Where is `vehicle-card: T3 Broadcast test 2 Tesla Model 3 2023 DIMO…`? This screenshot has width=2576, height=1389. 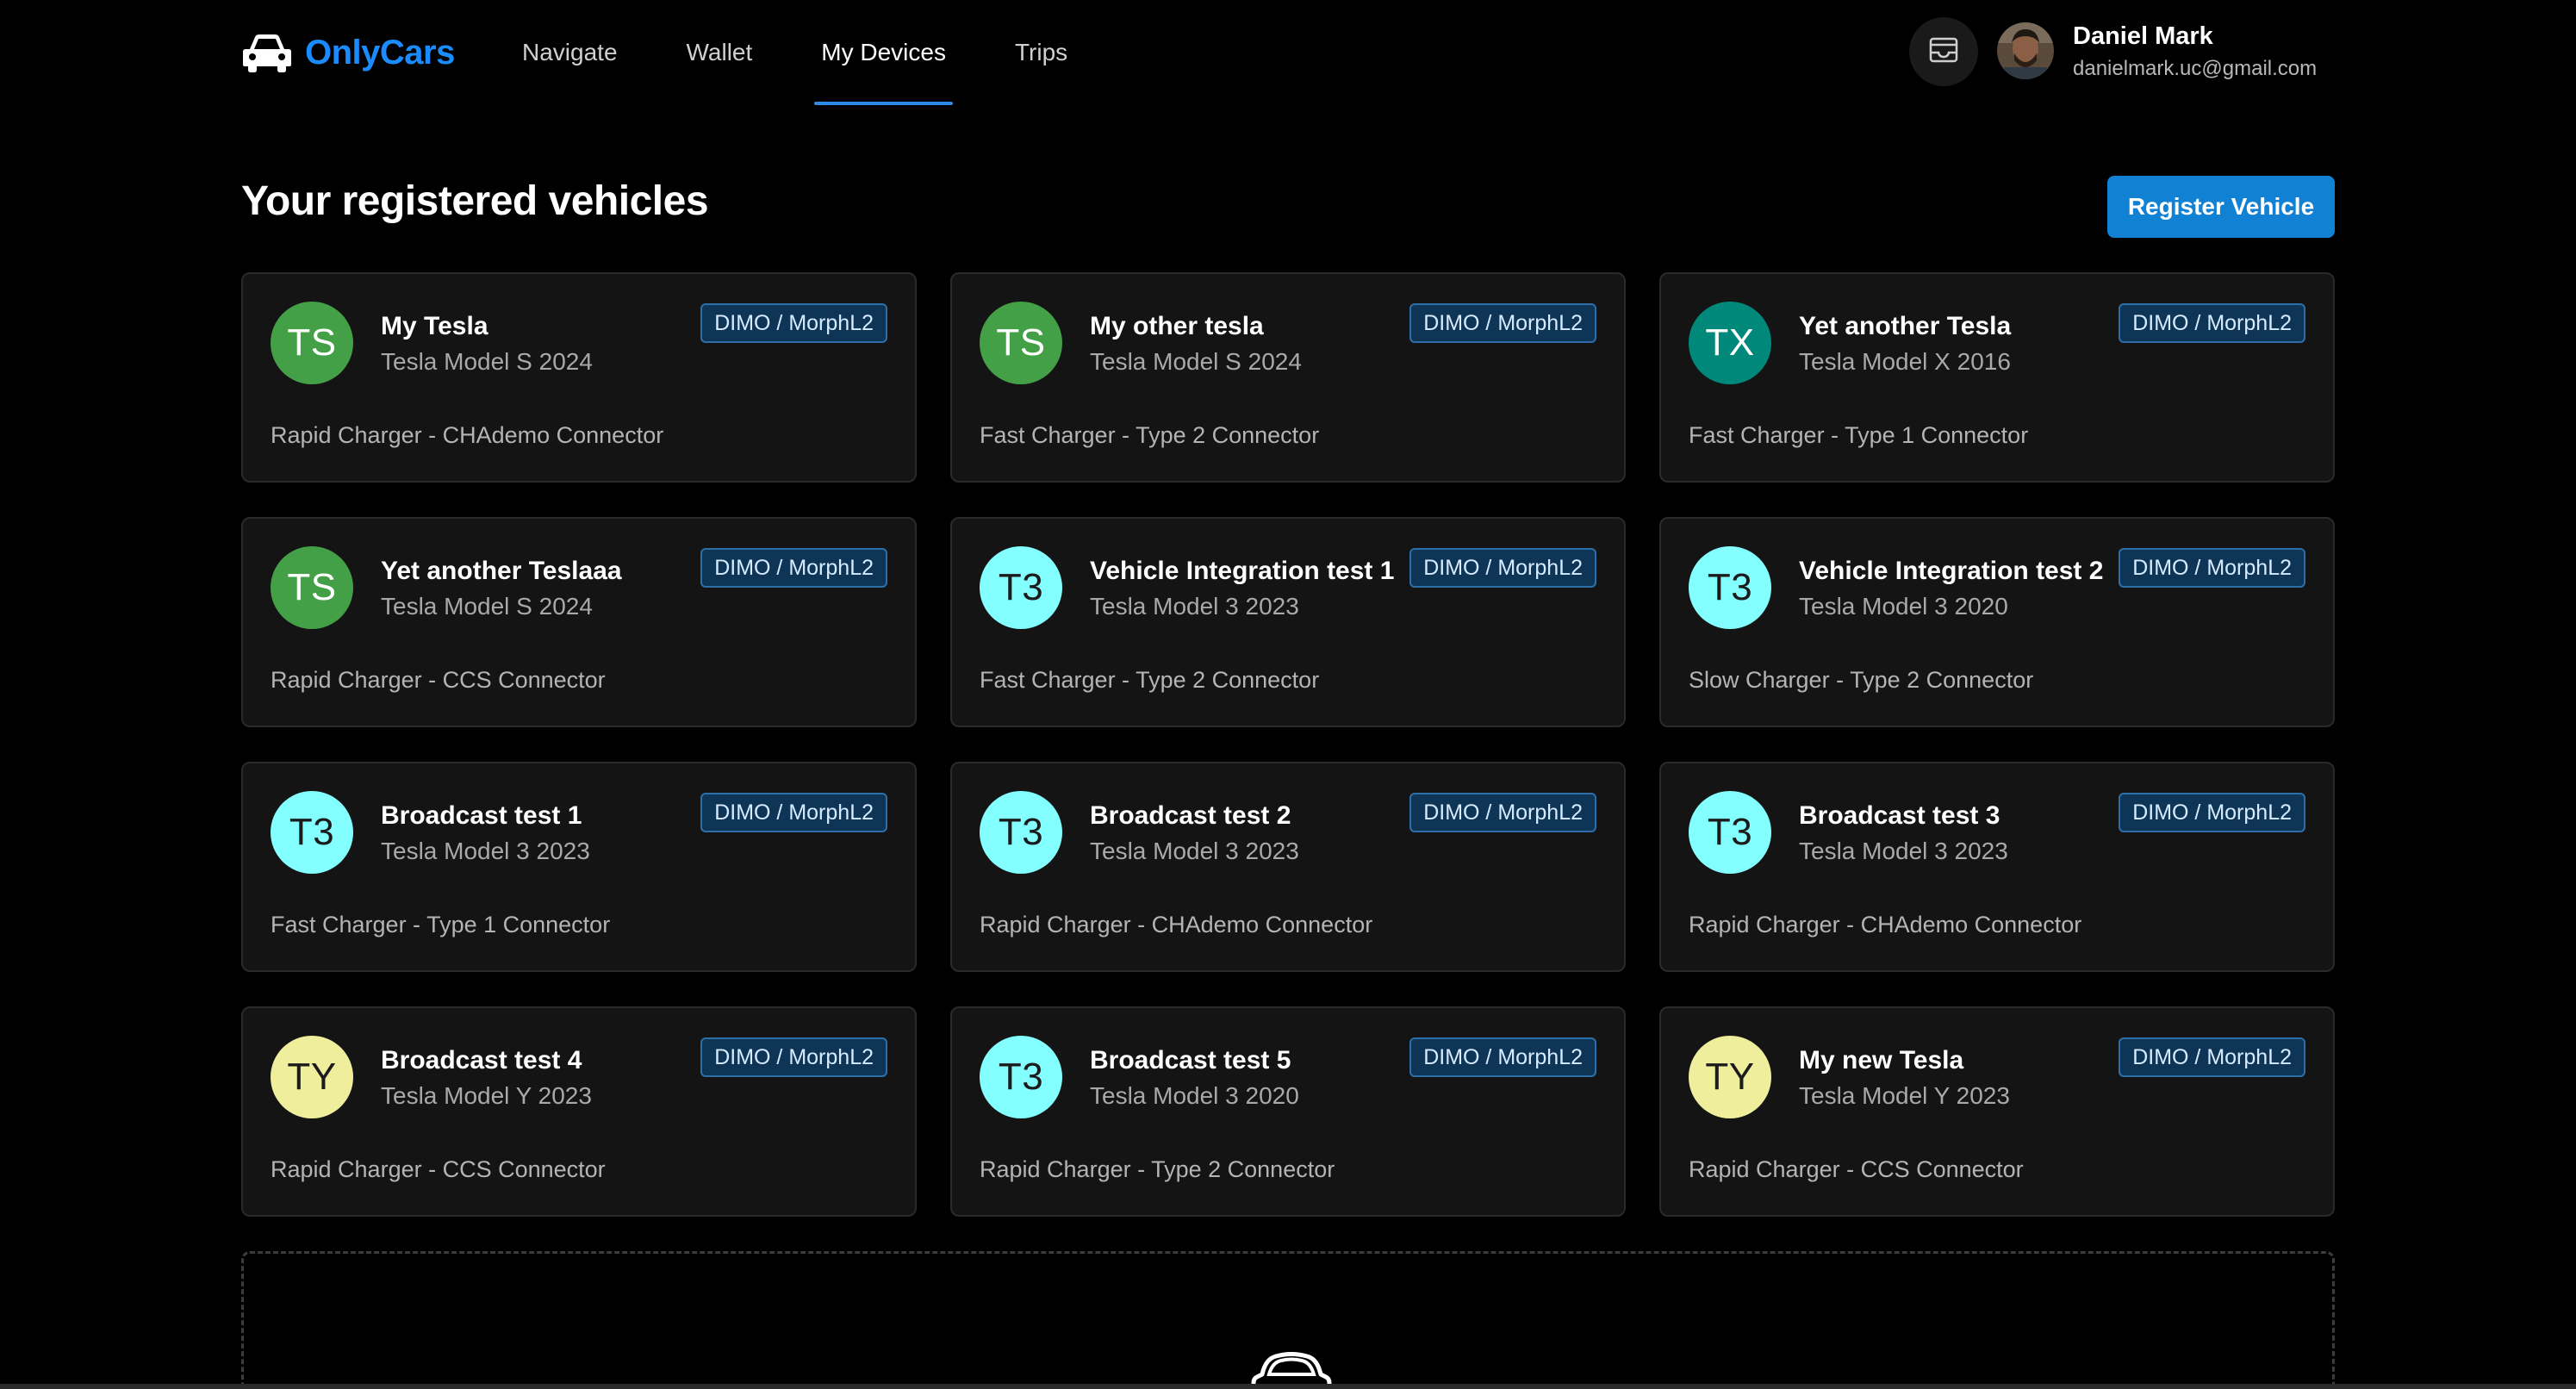 vehicle-card: T3 Broadcast test 2 Tesla Model 3 2023 DIMO… is located at coordinates (1288, 867).